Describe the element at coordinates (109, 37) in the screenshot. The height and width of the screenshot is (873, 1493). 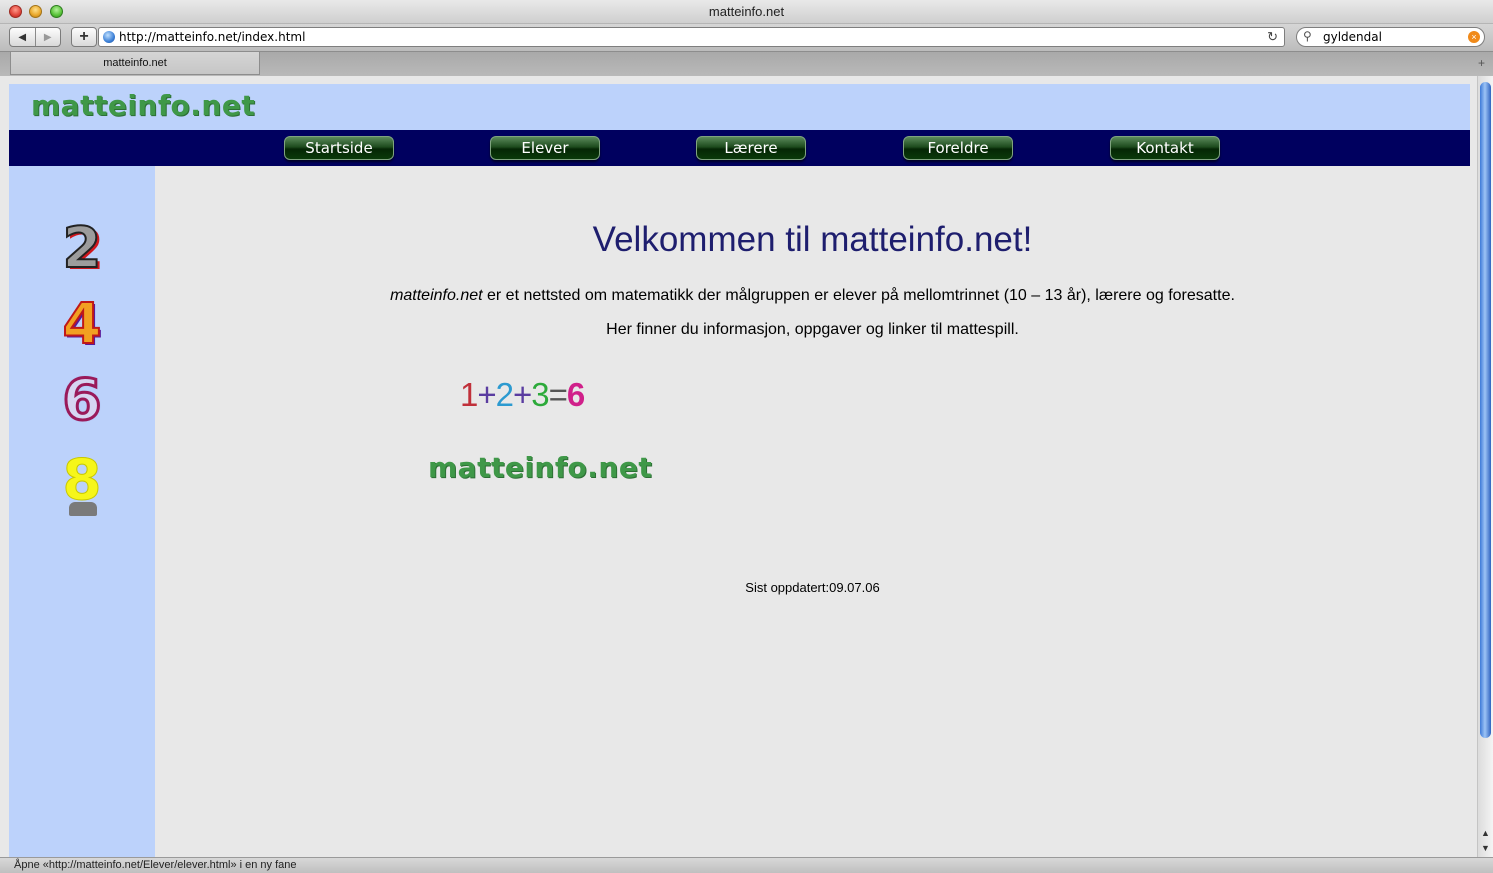
I see `globe-icon` at that location.